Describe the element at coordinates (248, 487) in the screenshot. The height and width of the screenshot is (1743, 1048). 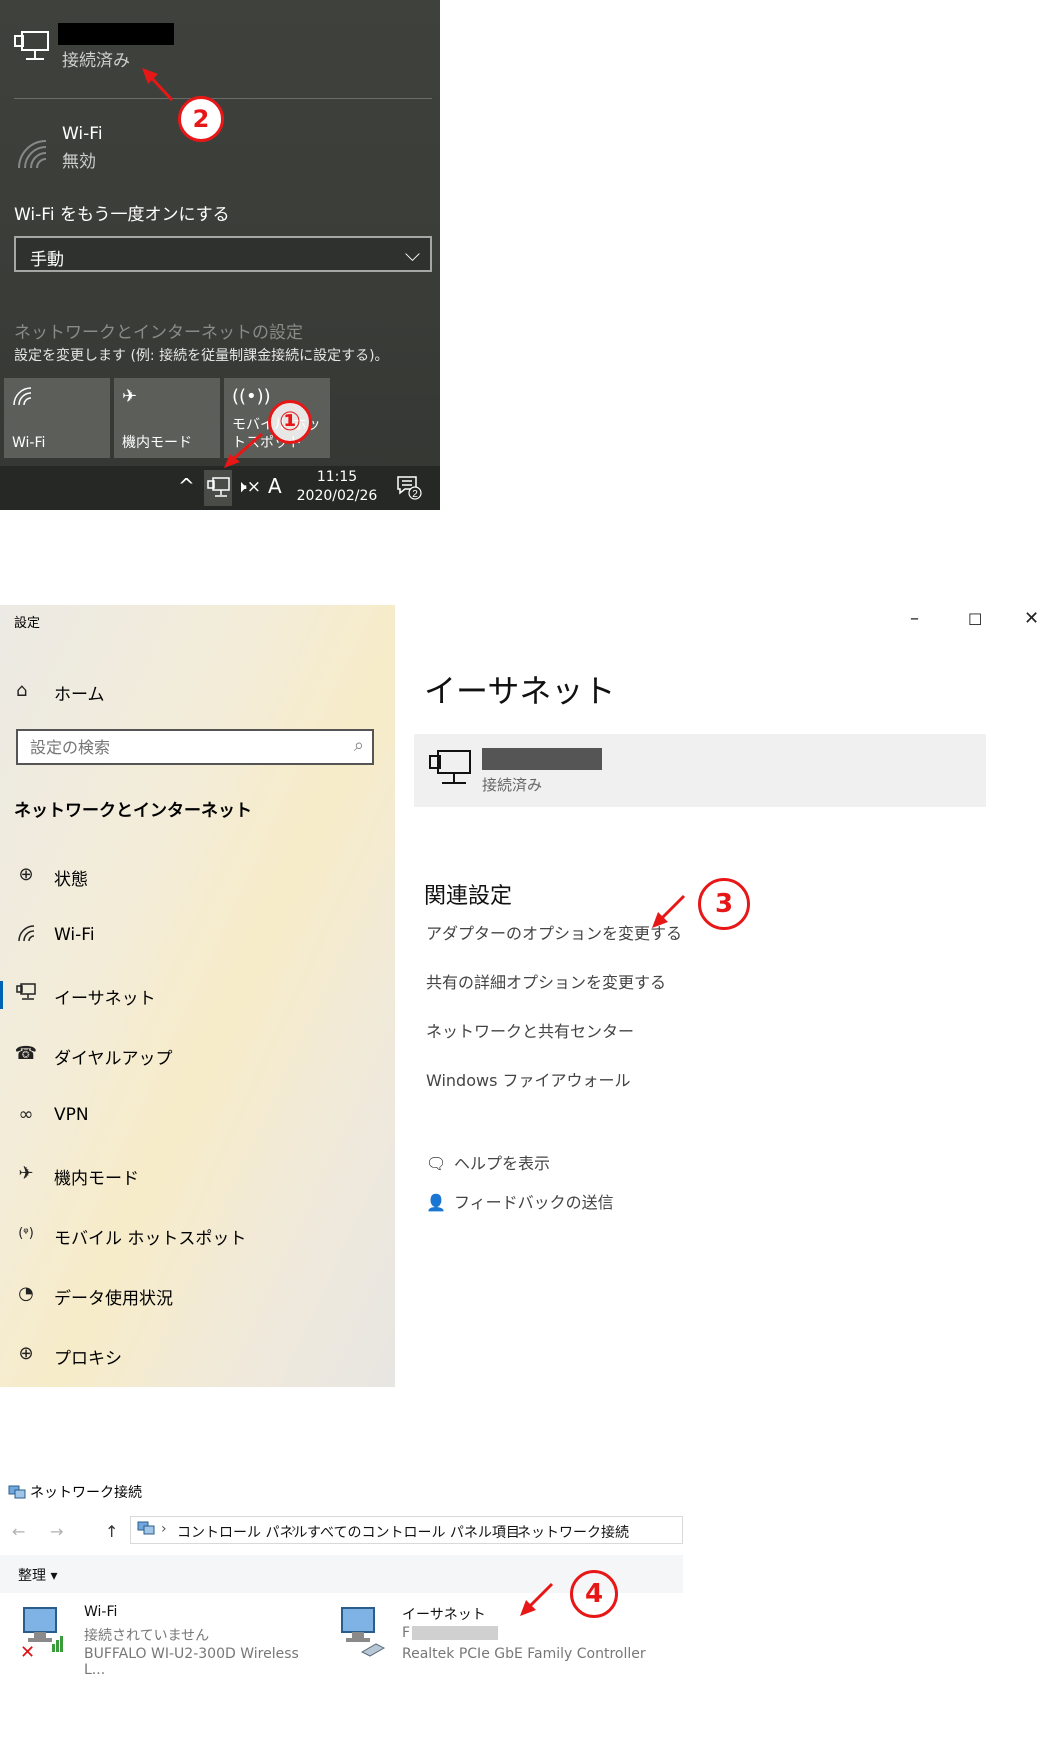
I see `speaker-muted-icon: 🕨×` at that location.